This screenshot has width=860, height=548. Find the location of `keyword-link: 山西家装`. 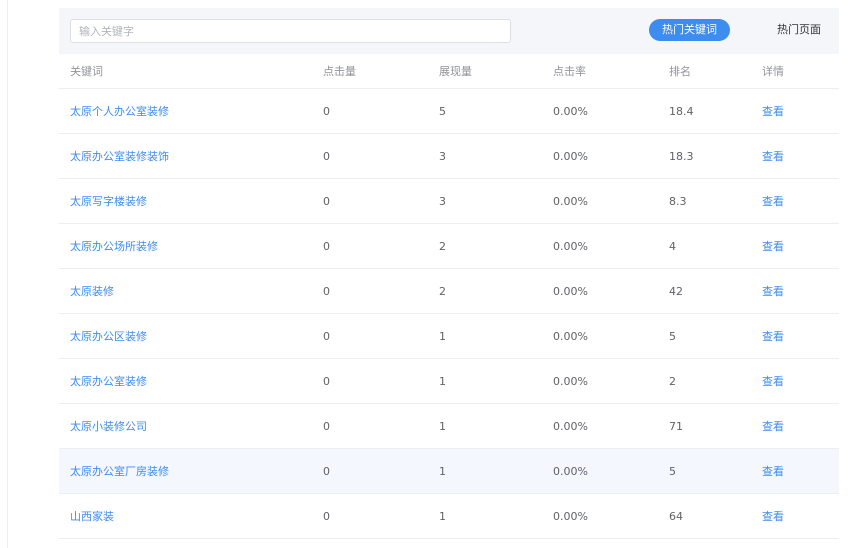

keyword-link: 山西家装 is located at coordinates (92, 516).